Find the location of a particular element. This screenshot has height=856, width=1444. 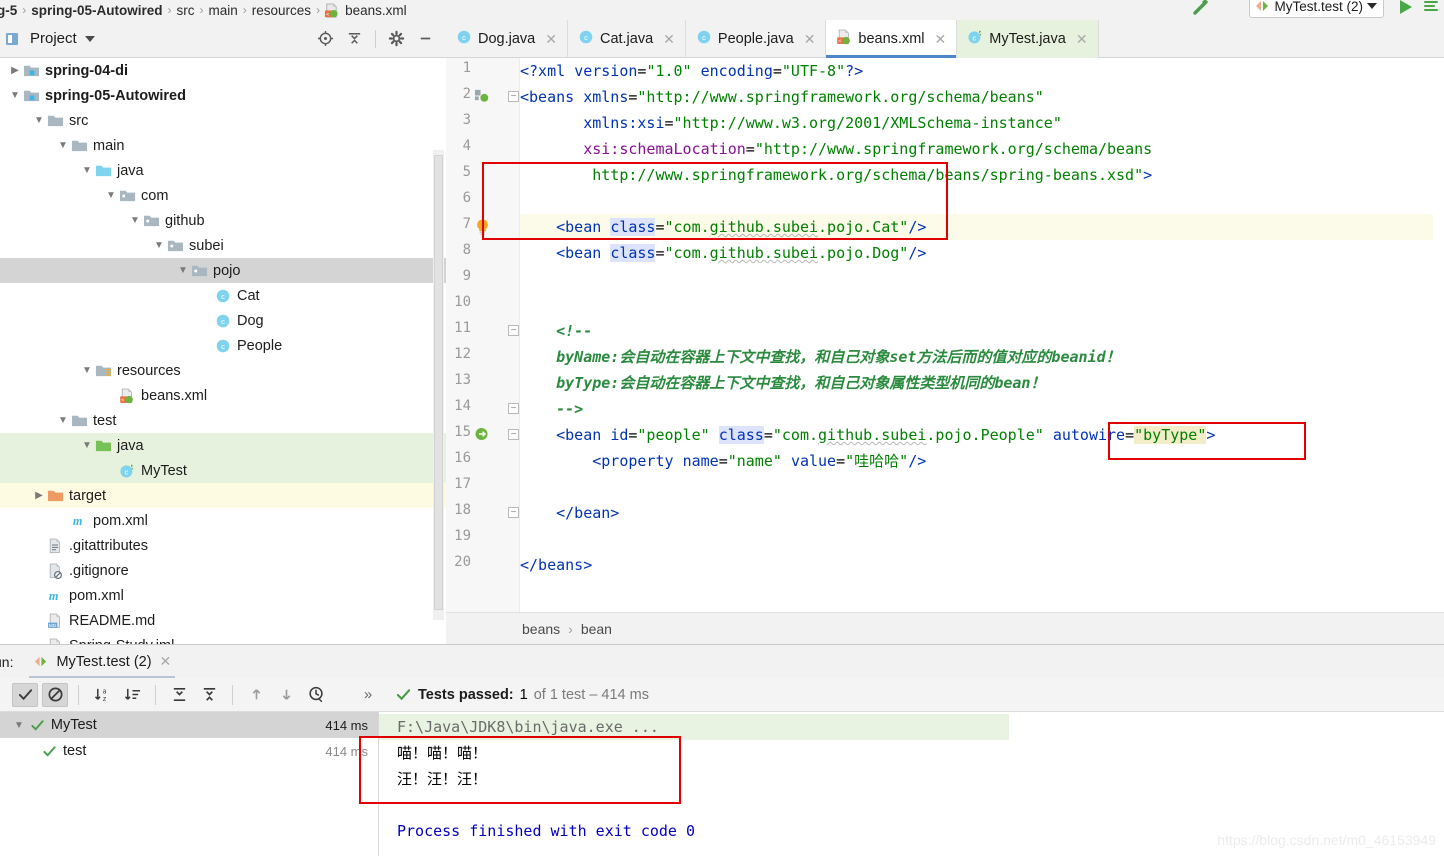

test-runner-toolbar: a z » Tests passed: 1 of 1 test – 414 ms is located at coordinates (722, 695).